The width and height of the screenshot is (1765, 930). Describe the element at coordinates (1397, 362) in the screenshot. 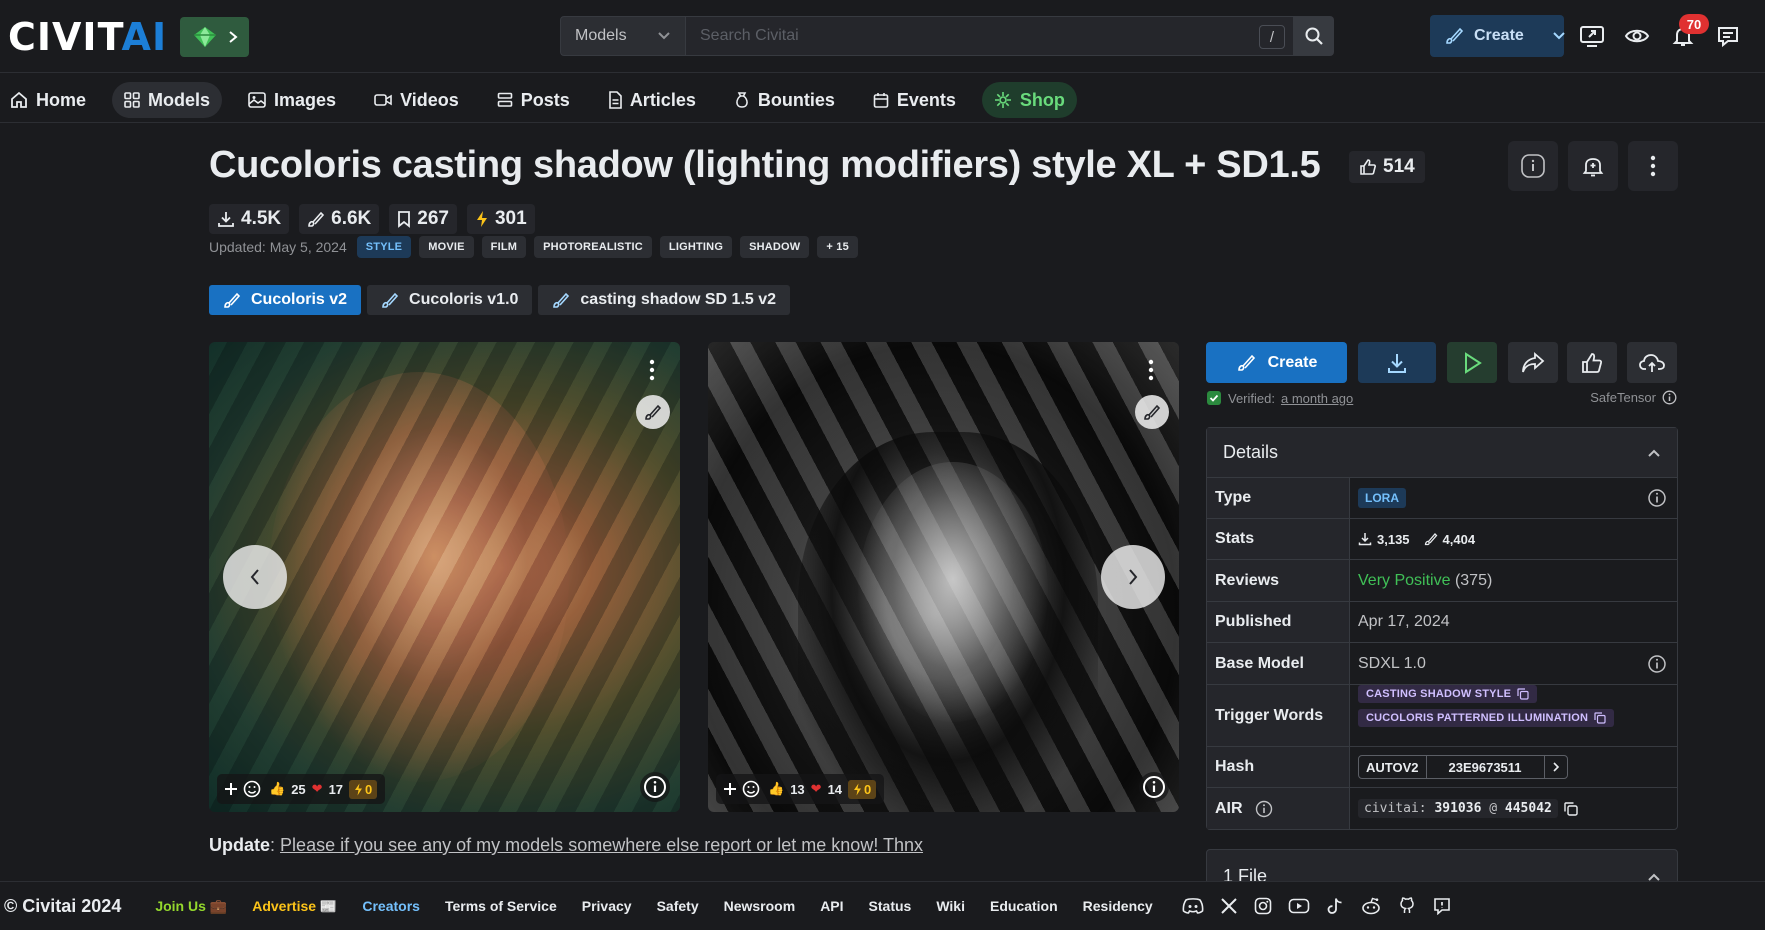

I see `download-button` at that location.